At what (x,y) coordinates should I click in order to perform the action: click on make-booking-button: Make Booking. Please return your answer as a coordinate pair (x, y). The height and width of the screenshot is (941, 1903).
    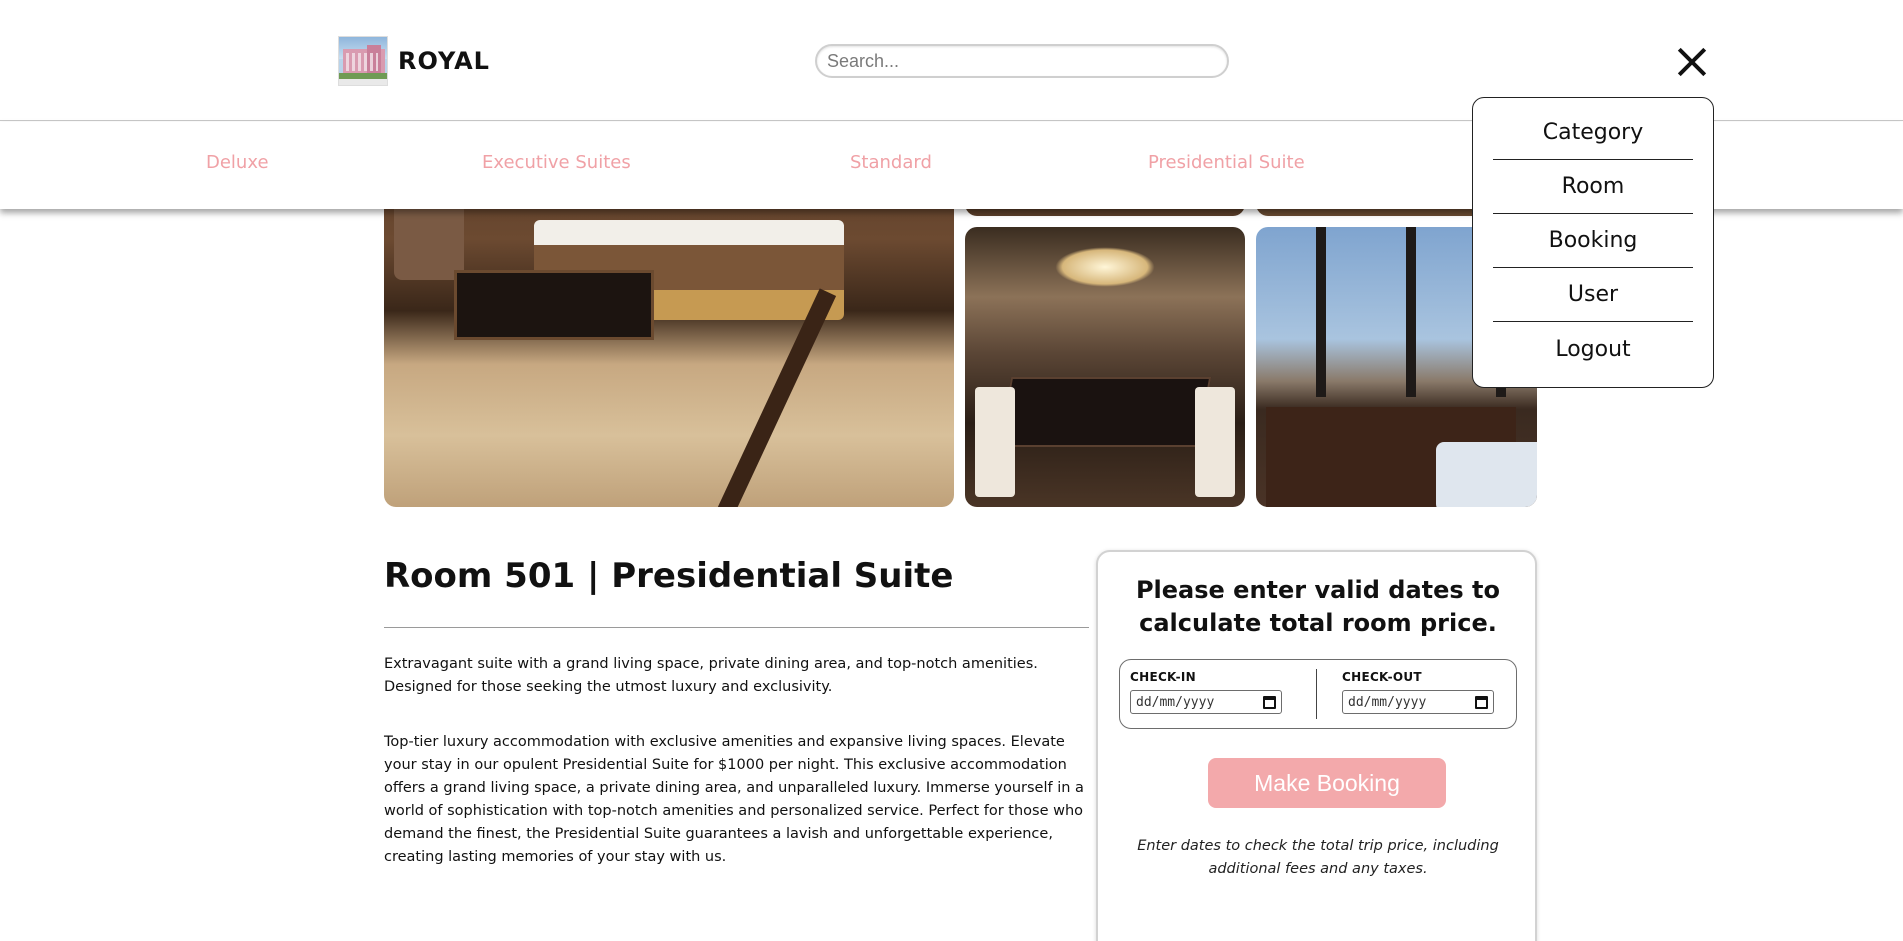
    Looking at the image, I should click on (1327, 783).